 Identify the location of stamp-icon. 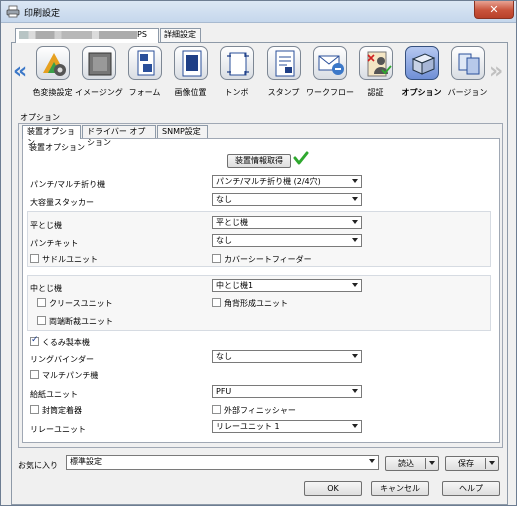
(283, 63).